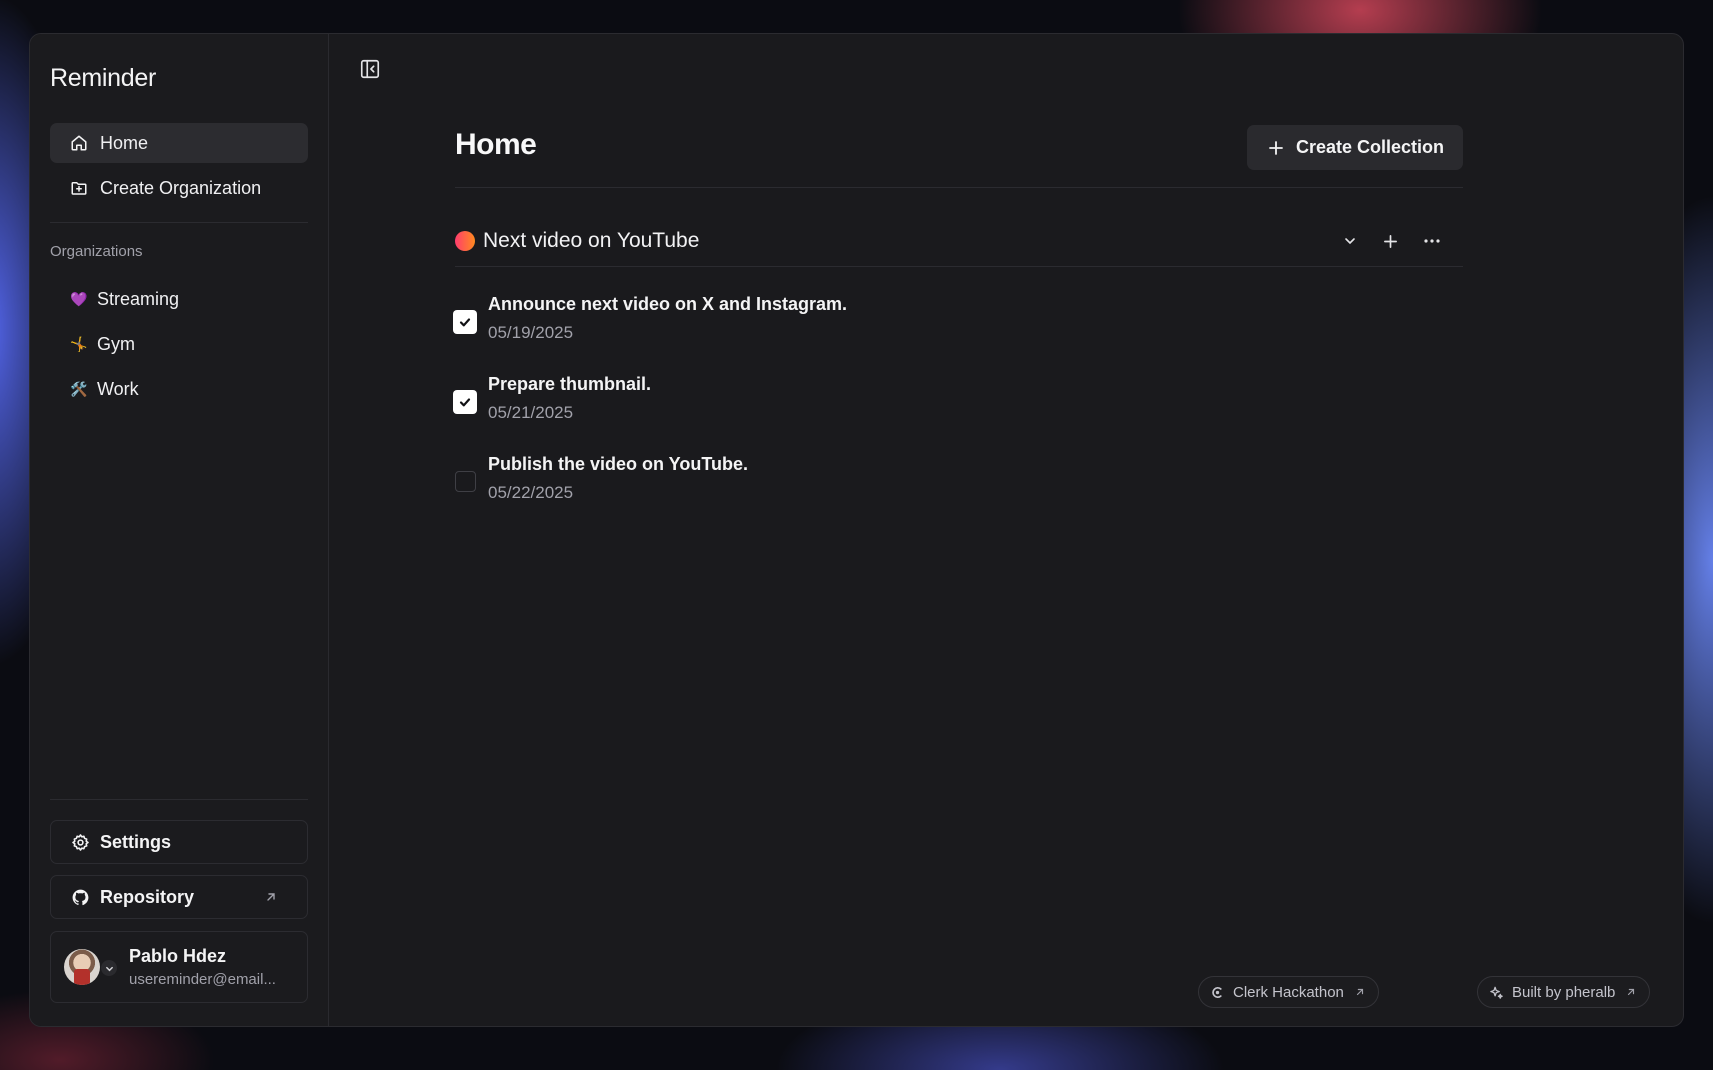 This screenshot has width=1713, height=1070. What do you see at coordinates (496, 144) in the screenshot?
I see `page-title: Home` at bounding box center [496, 144].